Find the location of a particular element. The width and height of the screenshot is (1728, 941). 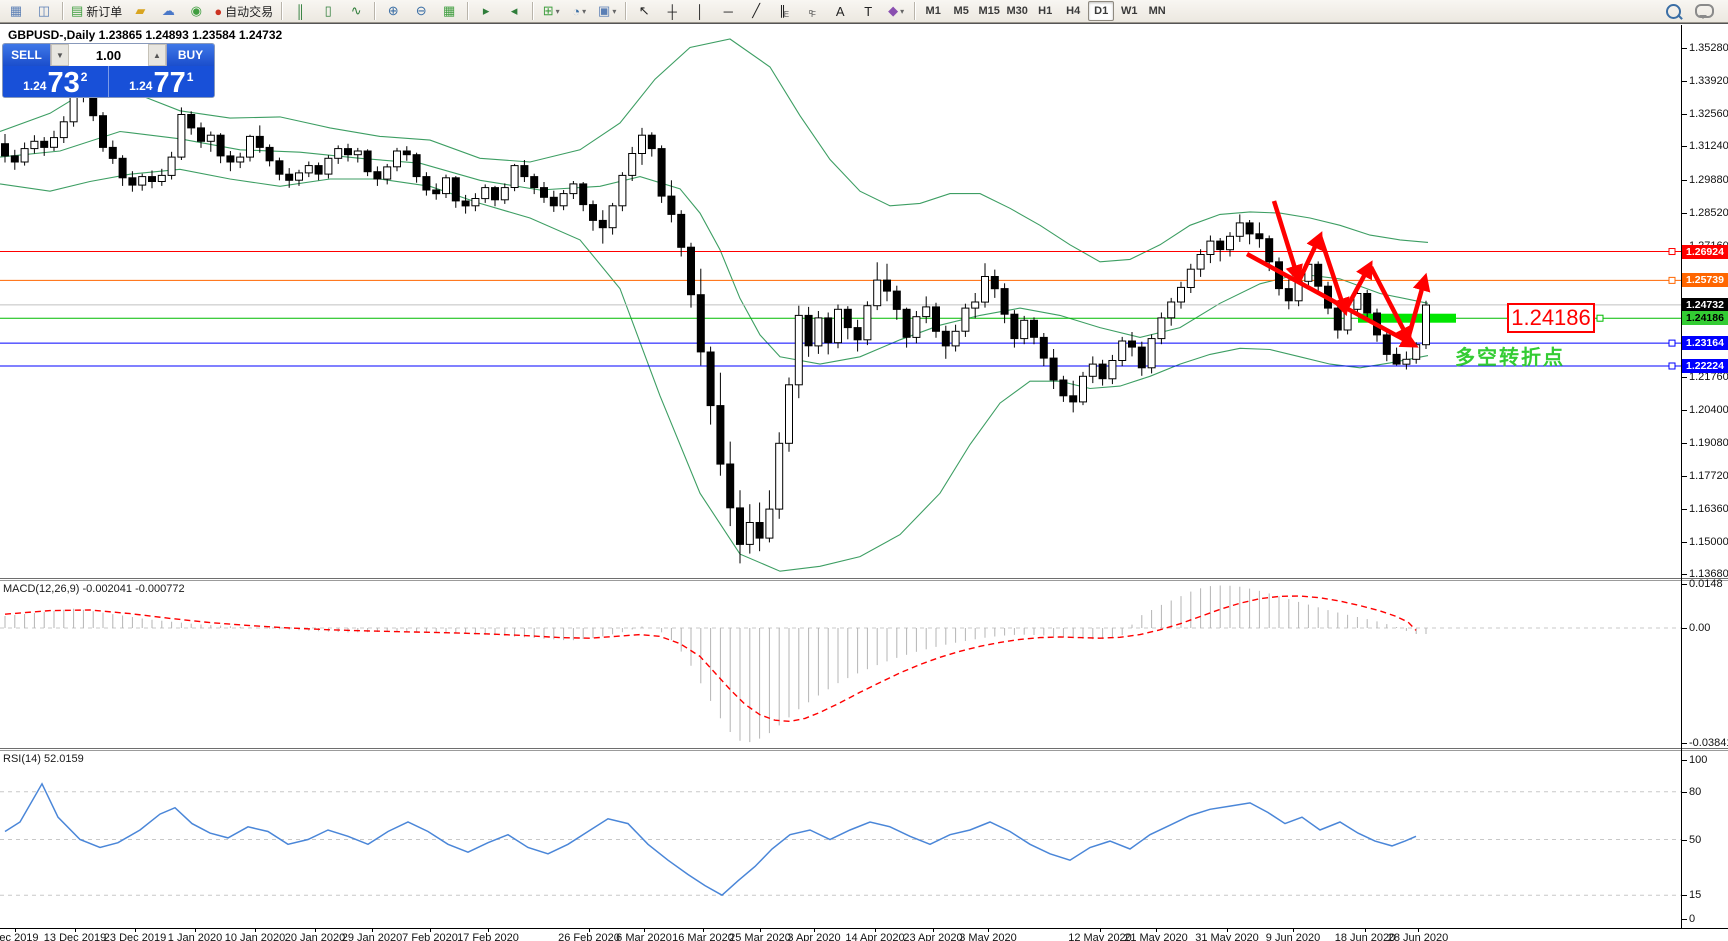

timeframe-mn: MN is located at coordinates (1157, 11).